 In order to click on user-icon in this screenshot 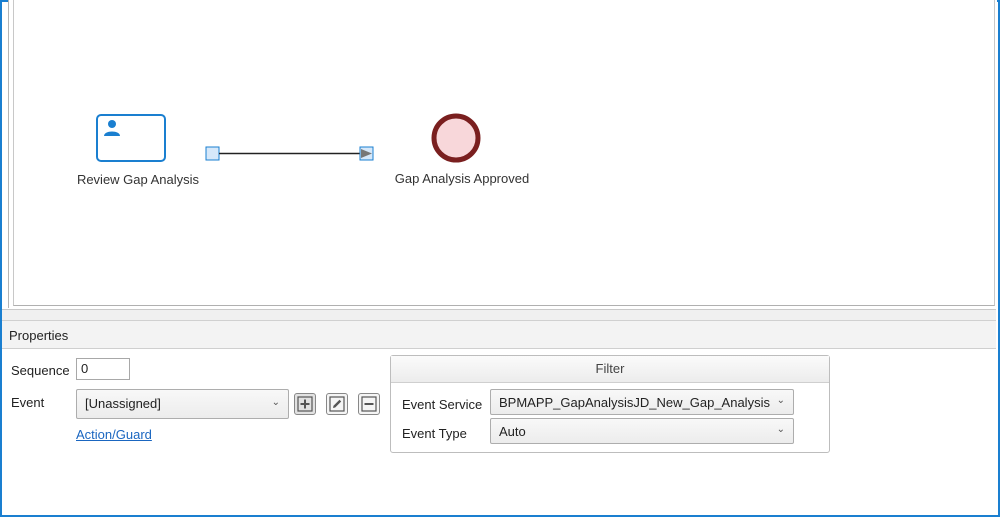, I will do `click(112, 128)`.